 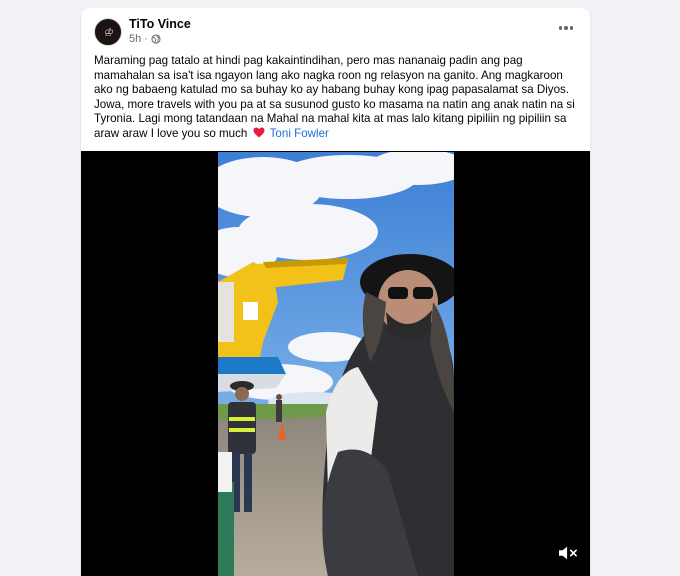 I want to click on avatar-monogram: ♔, so click(x=108, y=32).